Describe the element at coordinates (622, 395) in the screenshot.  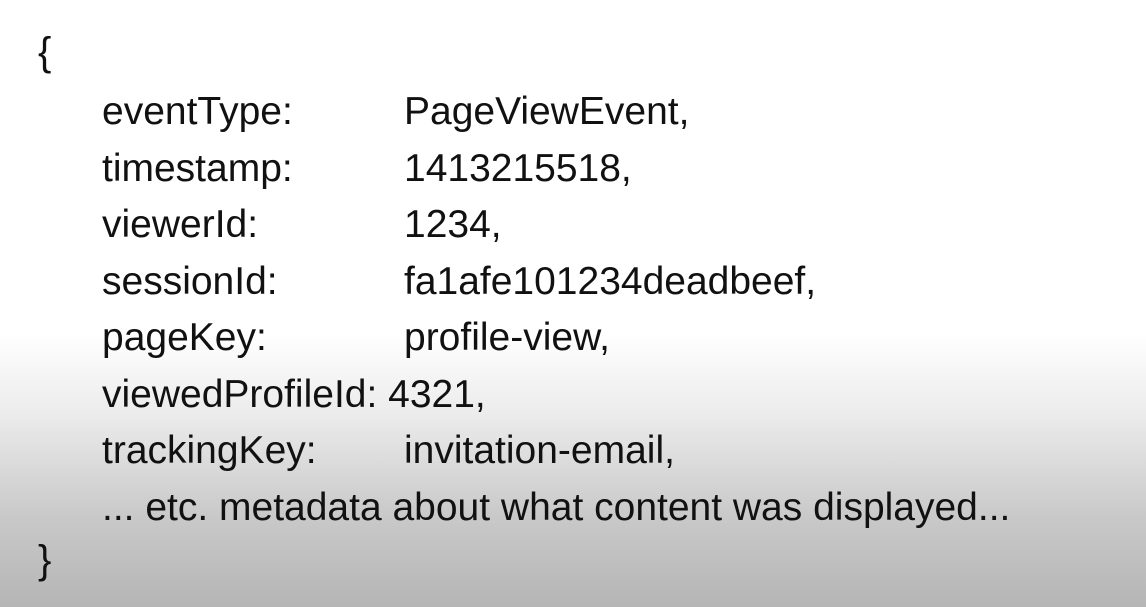
I see `field-row: viewedProfileId: 4321,` at that location.